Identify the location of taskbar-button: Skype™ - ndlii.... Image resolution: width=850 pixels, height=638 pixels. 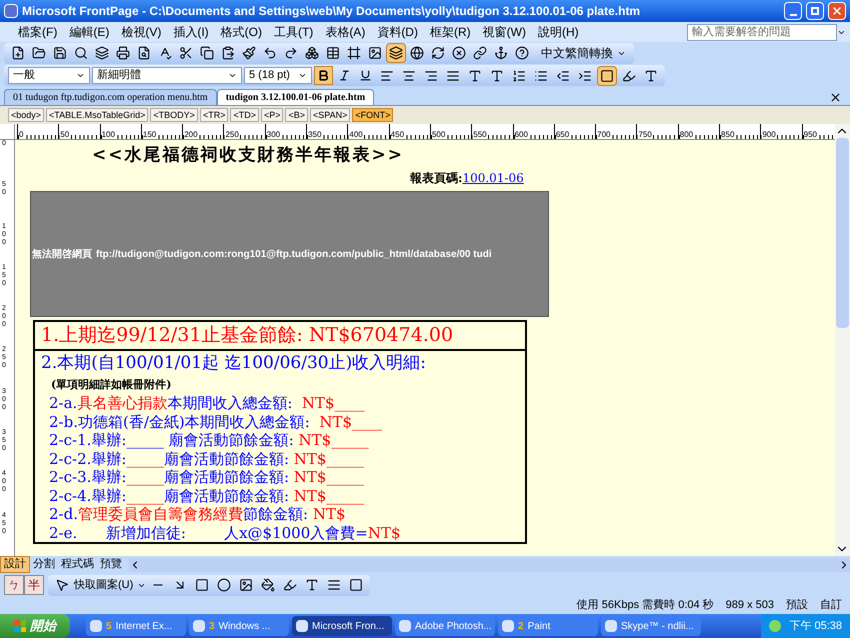
(651, 626).